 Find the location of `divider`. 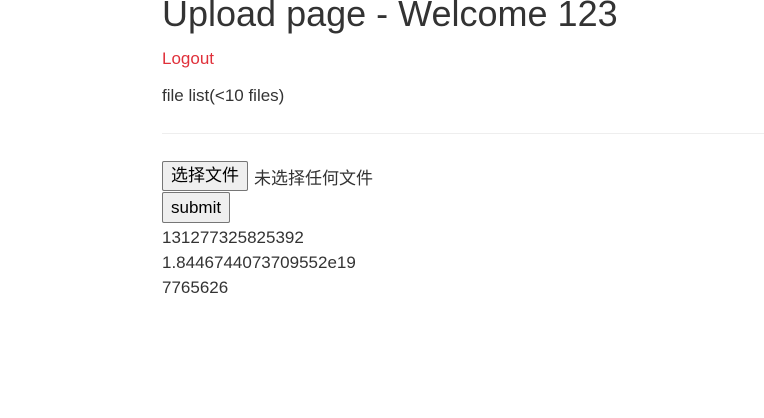

divider is located at coordinates (463, 133).